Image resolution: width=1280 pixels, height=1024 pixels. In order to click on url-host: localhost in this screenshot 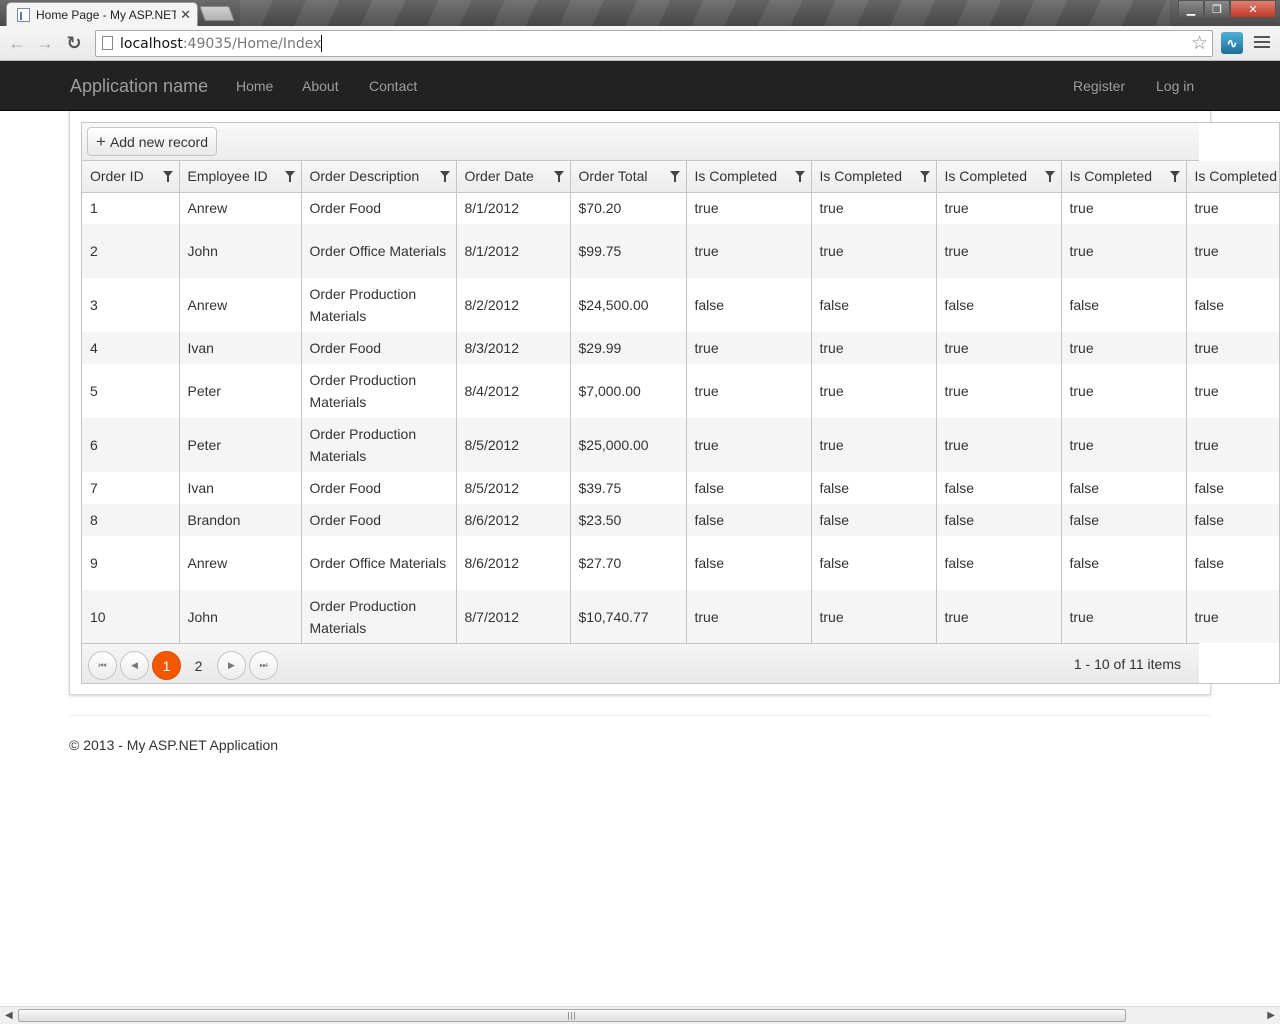, I will do `click(151, 43)`.